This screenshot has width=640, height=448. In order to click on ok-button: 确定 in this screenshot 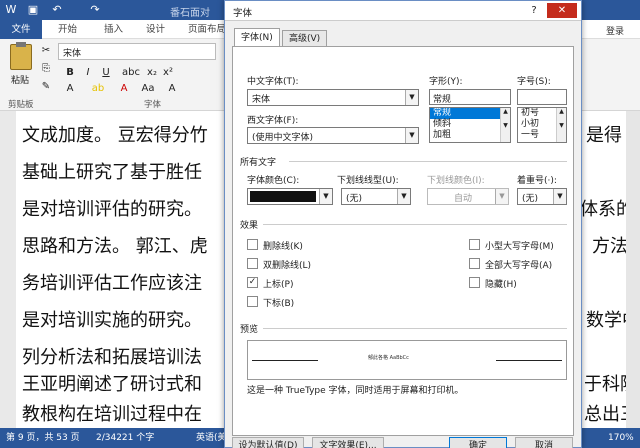, I will do `click(478, 442)`.